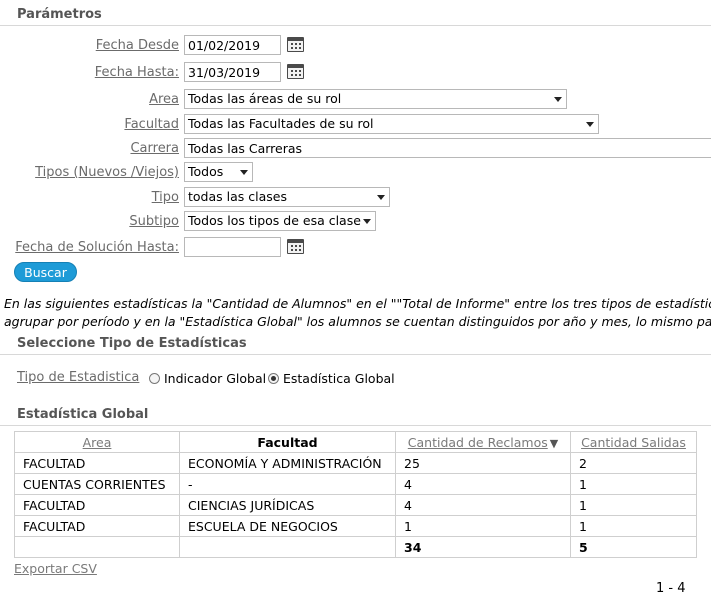 This screenshot has width=711, height=600. Describe the element at coordinates (274, 220) in the screenshot. I see `subtipo-select-value: Todos los tipos de esa clase` at that location.